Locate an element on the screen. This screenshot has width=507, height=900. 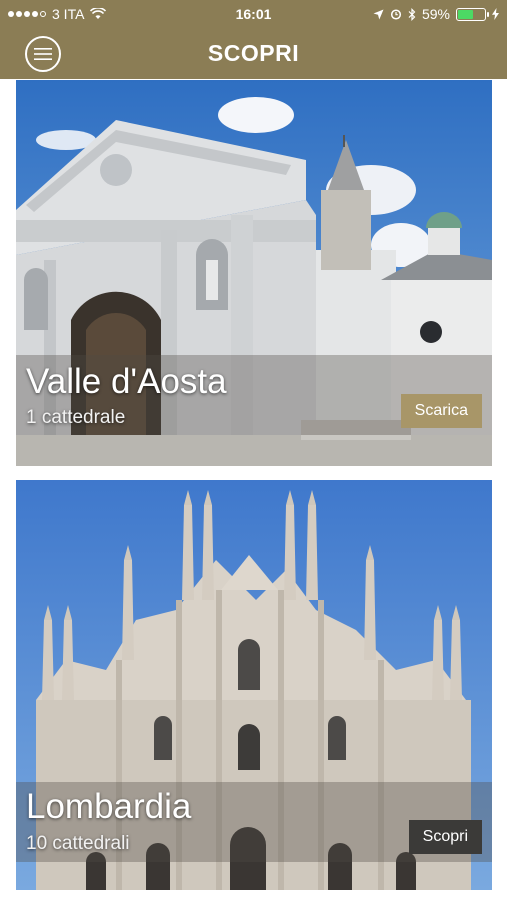
menu-button is located at coordinates (43, 54).